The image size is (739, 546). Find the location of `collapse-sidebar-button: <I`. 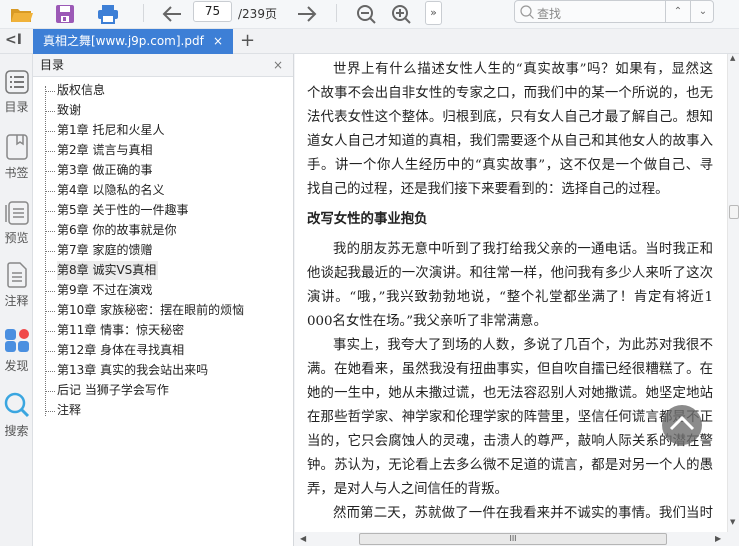

collapse-sidebar-button: <I is located at coordinates (13, 40).